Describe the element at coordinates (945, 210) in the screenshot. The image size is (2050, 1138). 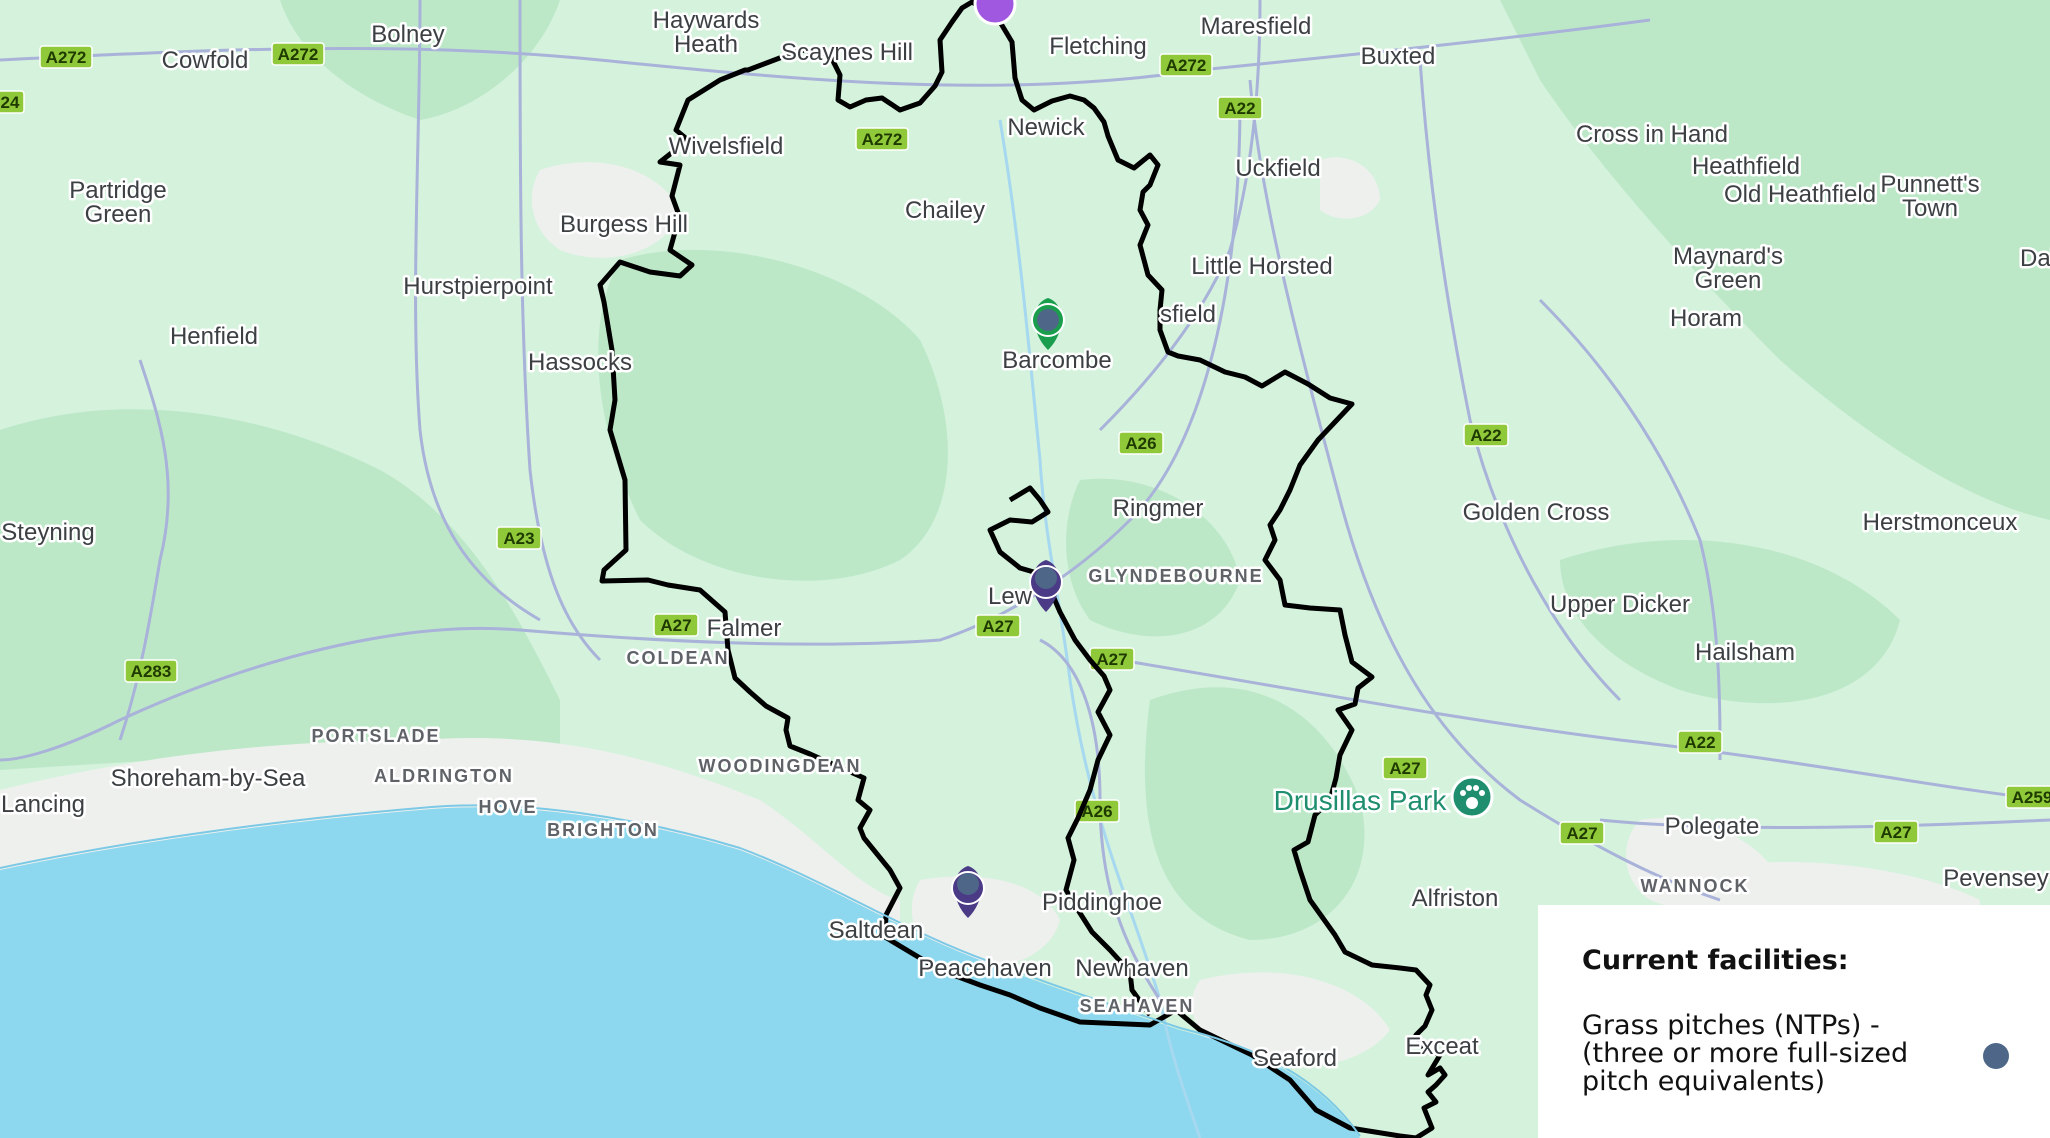
I see `place-label: Chailey` at that location.